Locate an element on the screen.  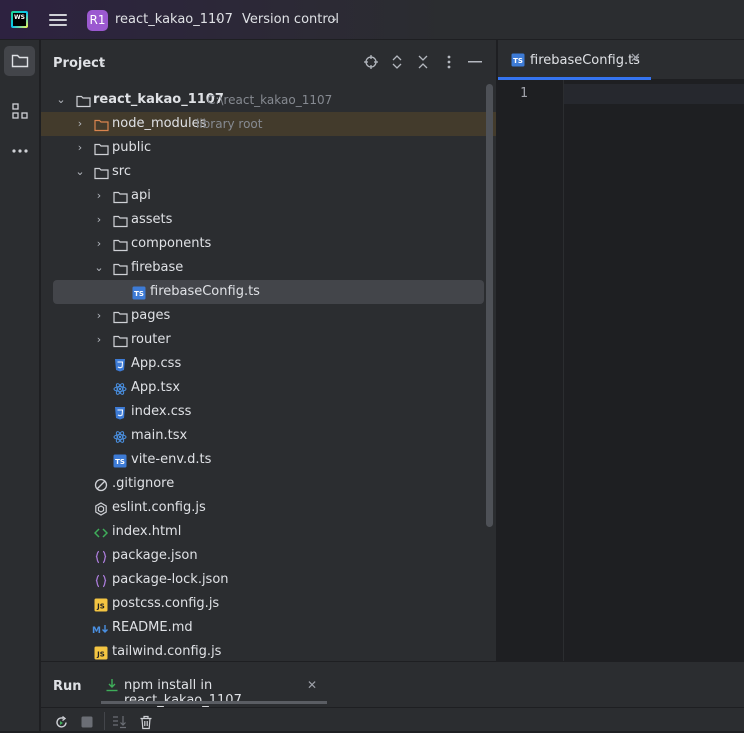
tree-row-firebase-config: TS firebaseConfig.ts is located at coordinates (268, 292).